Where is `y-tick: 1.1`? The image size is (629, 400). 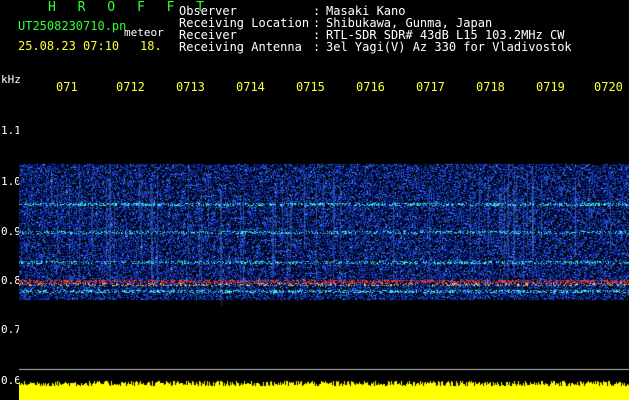 y-tick: 1.1 is located at coordinates (11, 130).